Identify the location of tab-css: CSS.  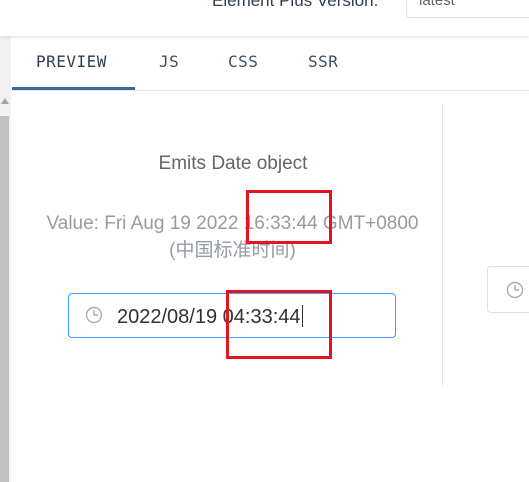
(243, 61).